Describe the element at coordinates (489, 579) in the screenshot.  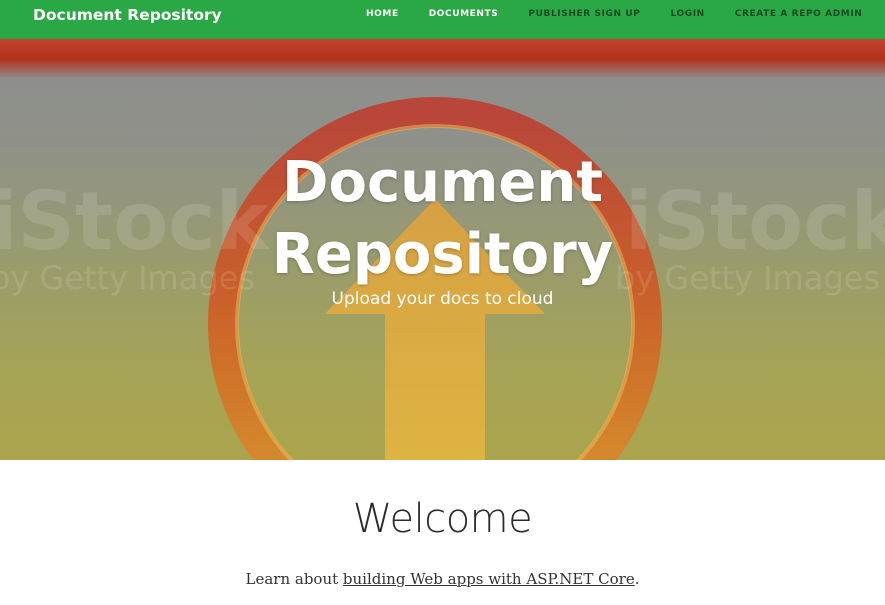
I see `aspnet-core-link: building Web apps with ASP.NET Core` at that location.